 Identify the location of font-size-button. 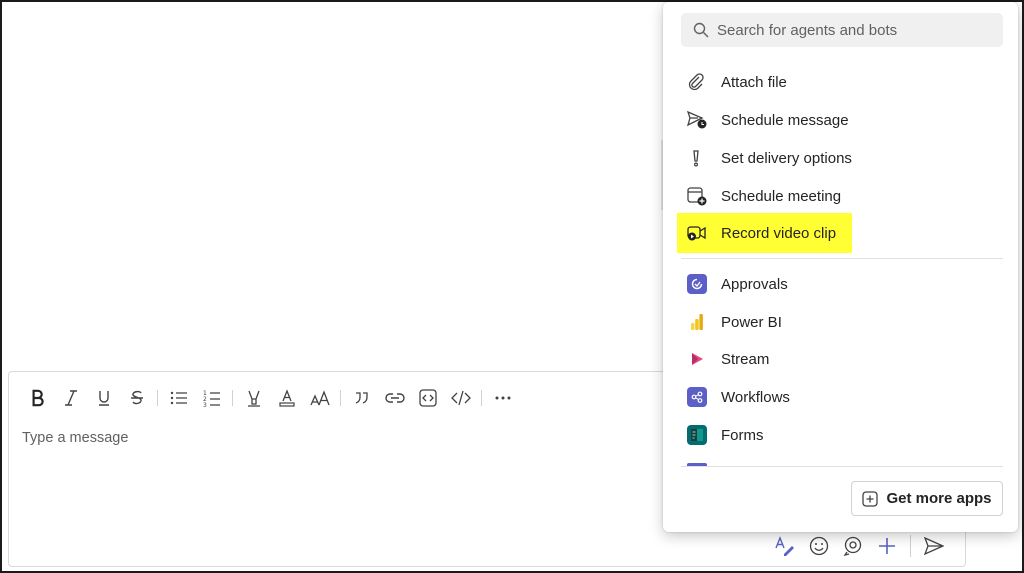
(319, 398).